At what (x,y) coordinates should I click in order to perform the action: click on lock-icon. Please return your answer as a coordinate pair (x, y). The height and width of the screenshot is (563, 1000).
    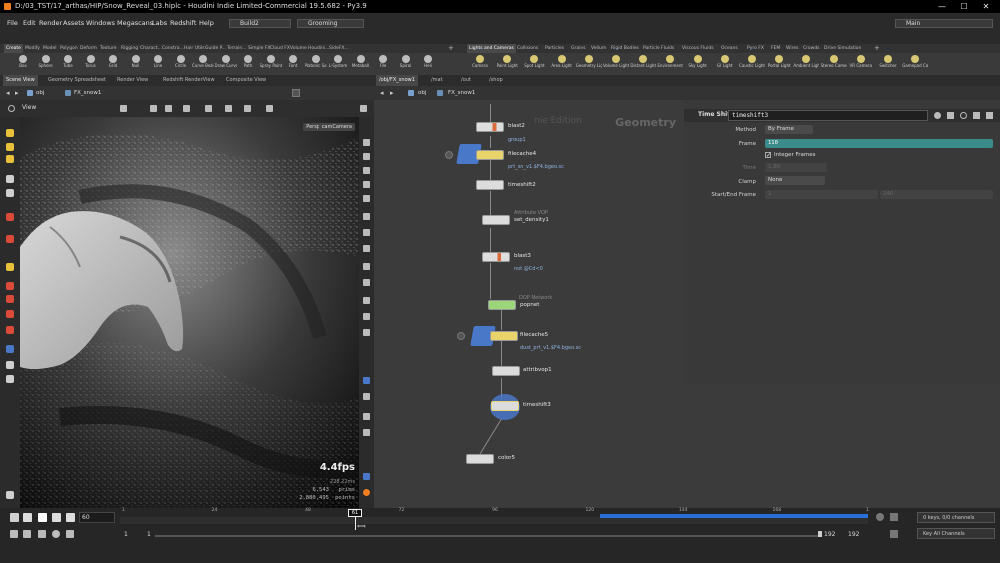
    Looking at the image, I should click on (10, 193).